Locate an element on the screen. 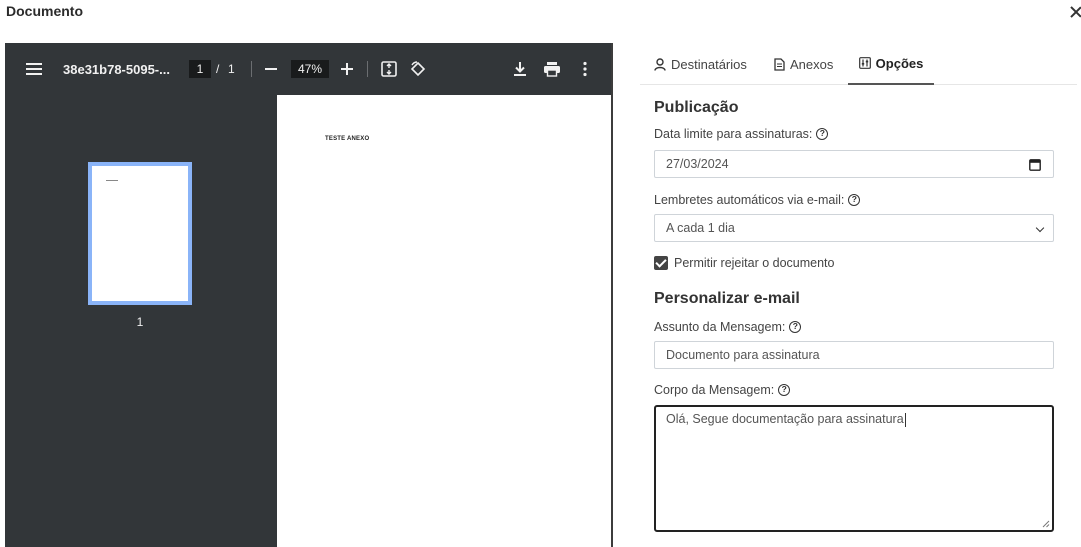 This screenshot has width=1081, height=547. allow-reject-row: Permitir rejeitar o documento is located at coordinates (744, 263).